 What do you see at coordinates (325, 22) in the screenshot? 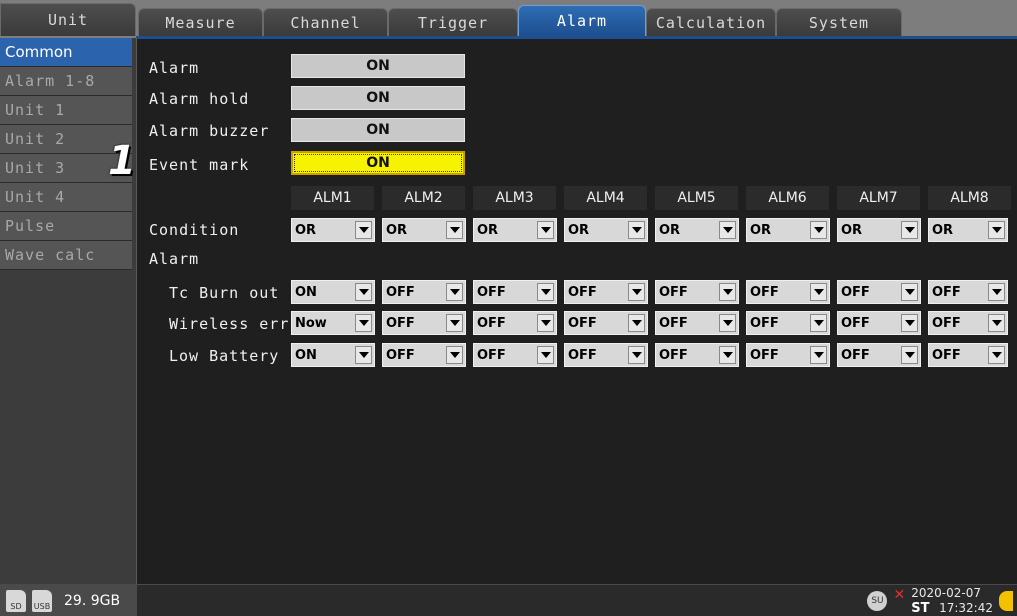
I see `tab-channel: Channel` at bounding box center [325, 22].